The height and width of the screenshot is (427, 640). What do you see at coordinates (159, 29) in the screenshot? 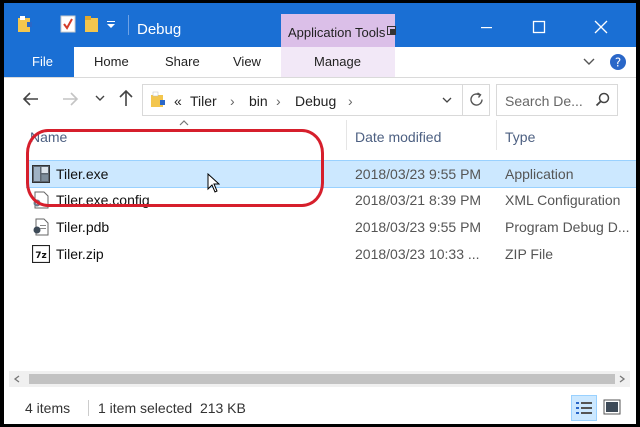
I see `window-title: Debug` at bounding box center [159, 29].